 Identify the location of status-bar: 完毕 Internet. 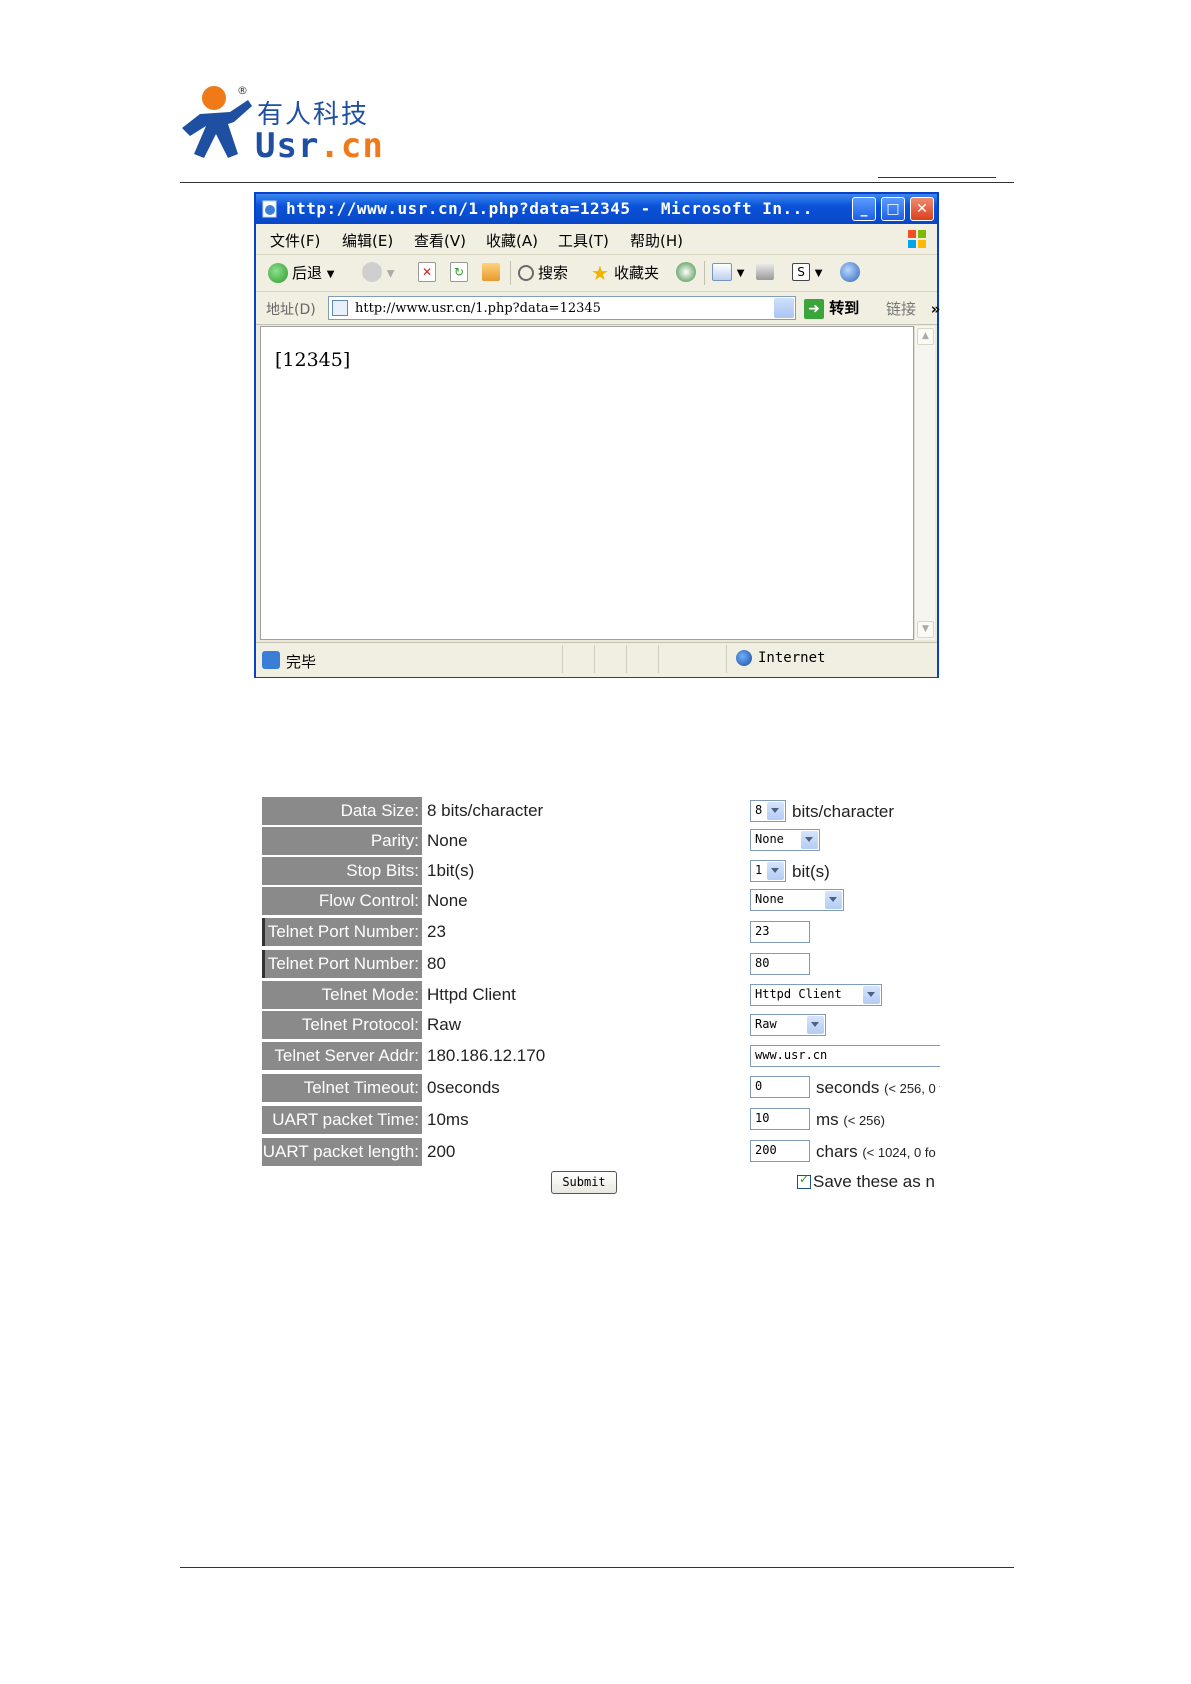
(596, 659).